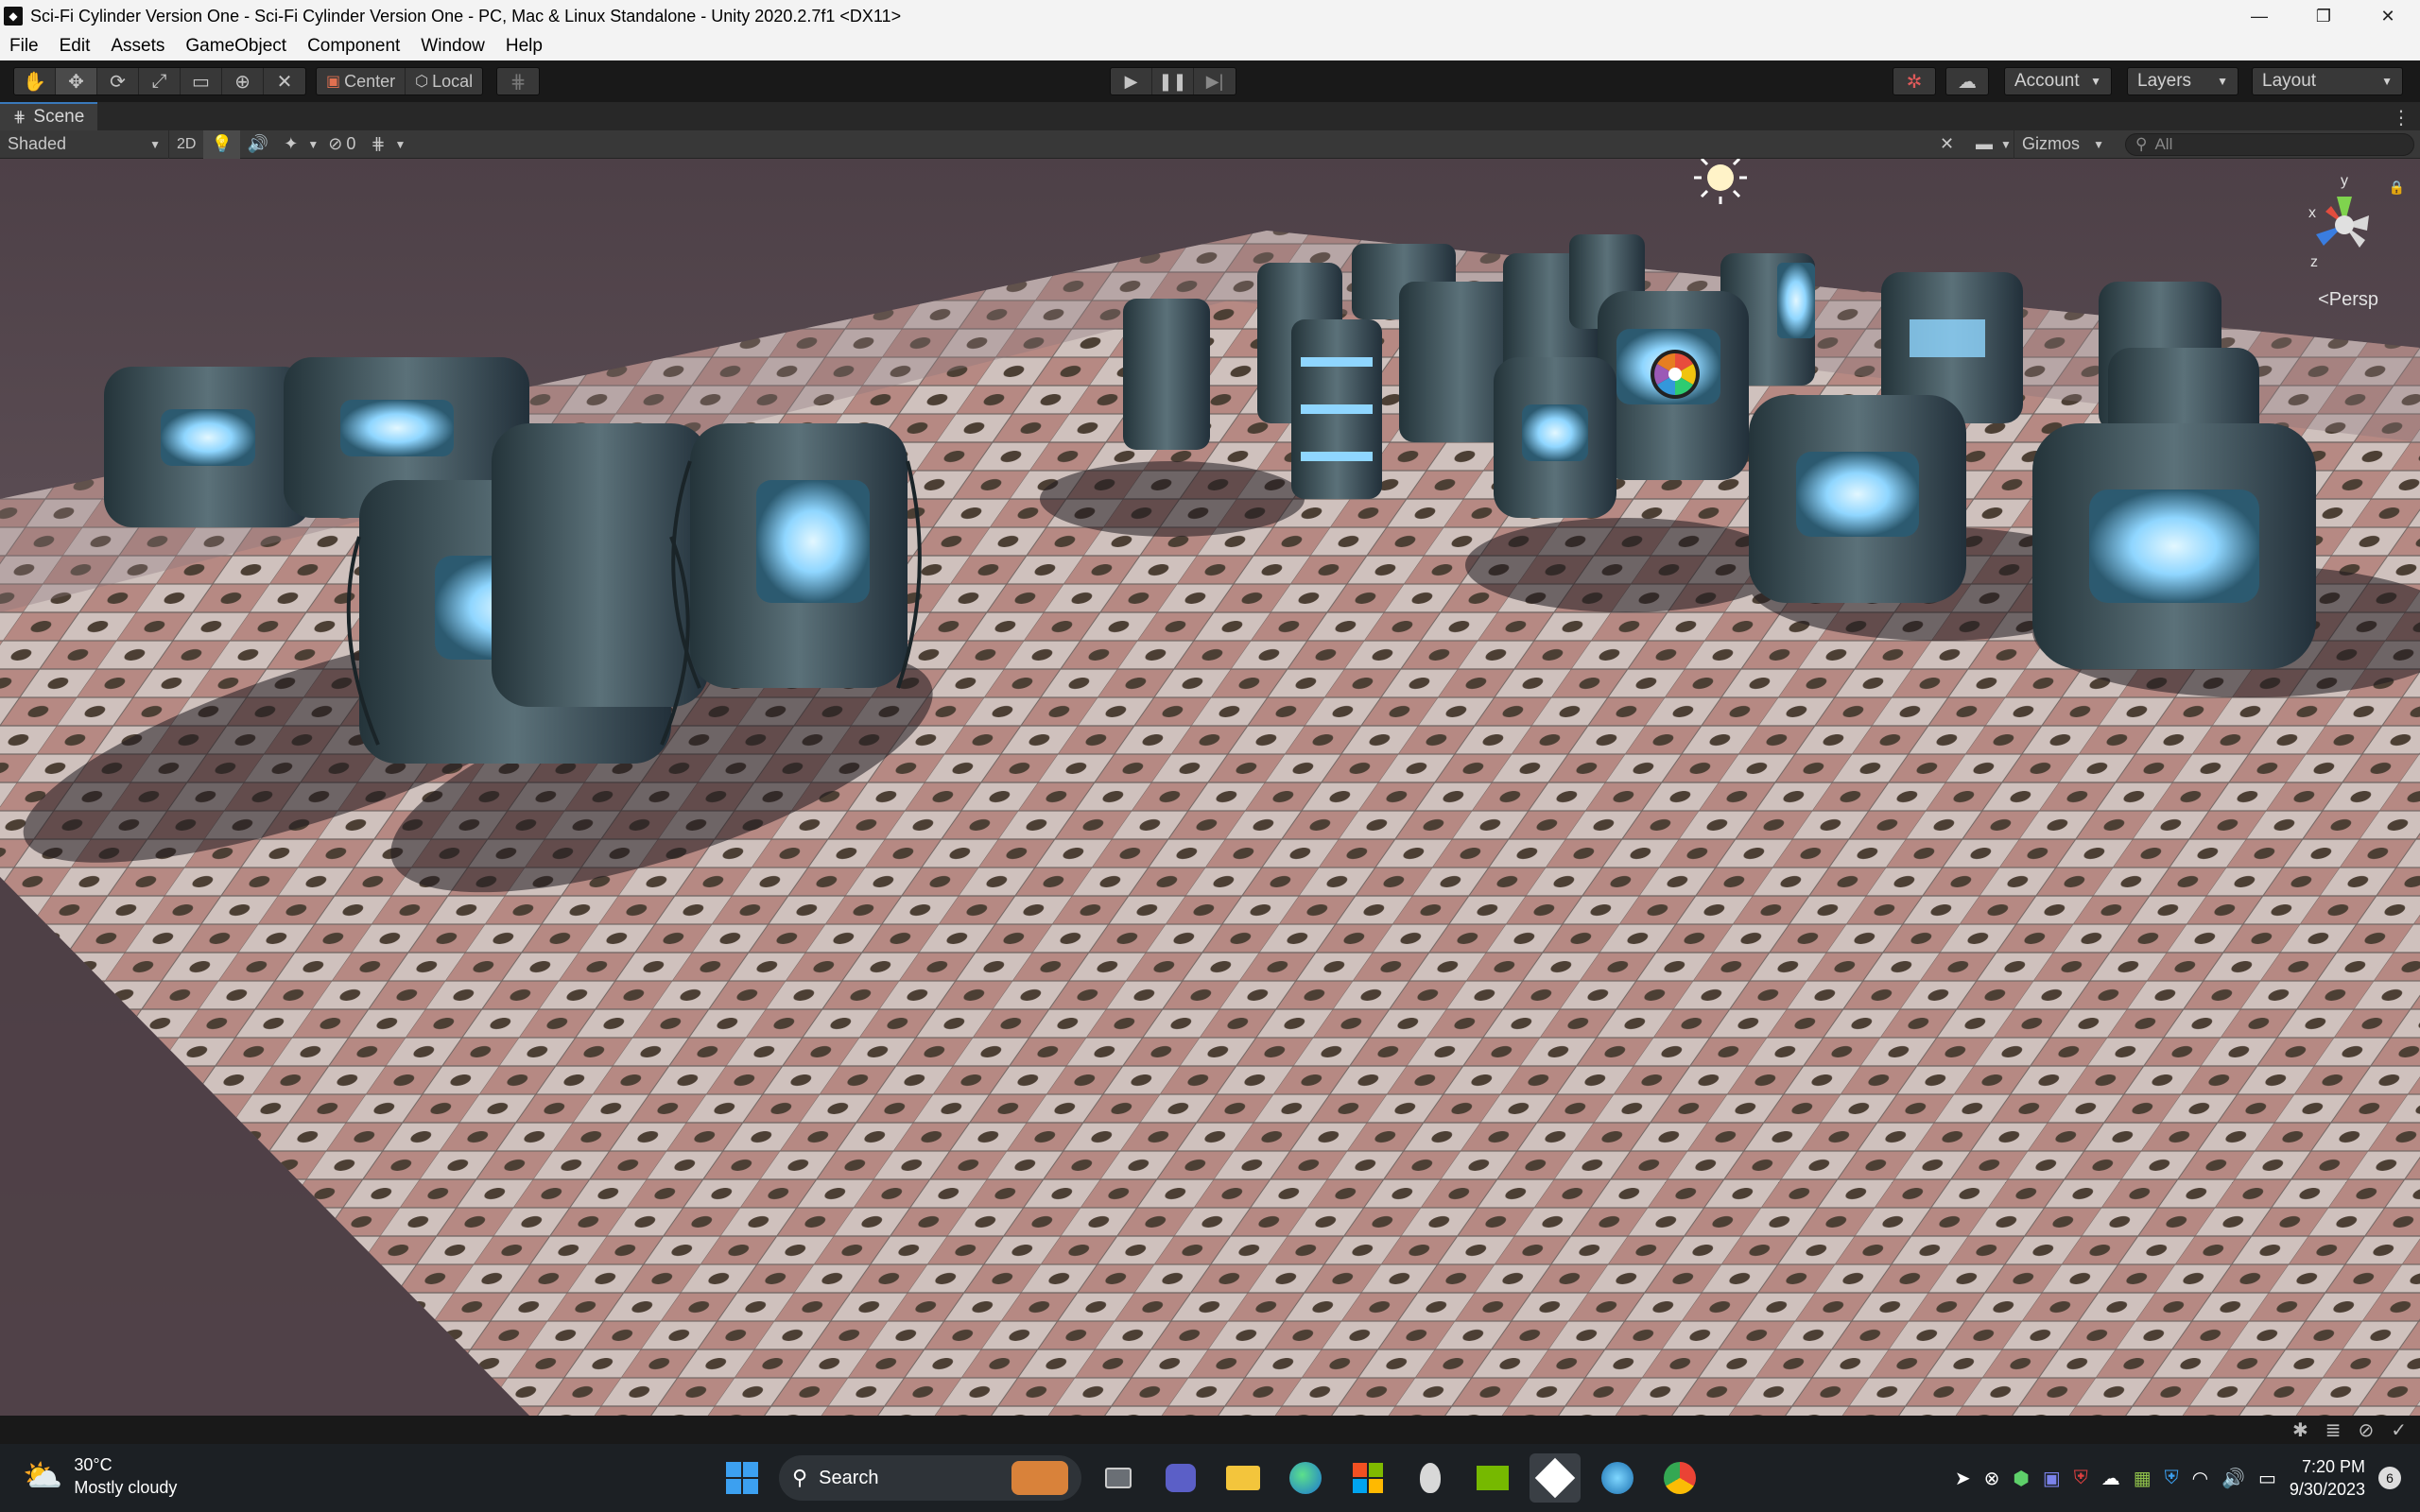 The image size is (2420, 1512). I want to click on effects-toggle-icon: ✦, so click(290, 144).